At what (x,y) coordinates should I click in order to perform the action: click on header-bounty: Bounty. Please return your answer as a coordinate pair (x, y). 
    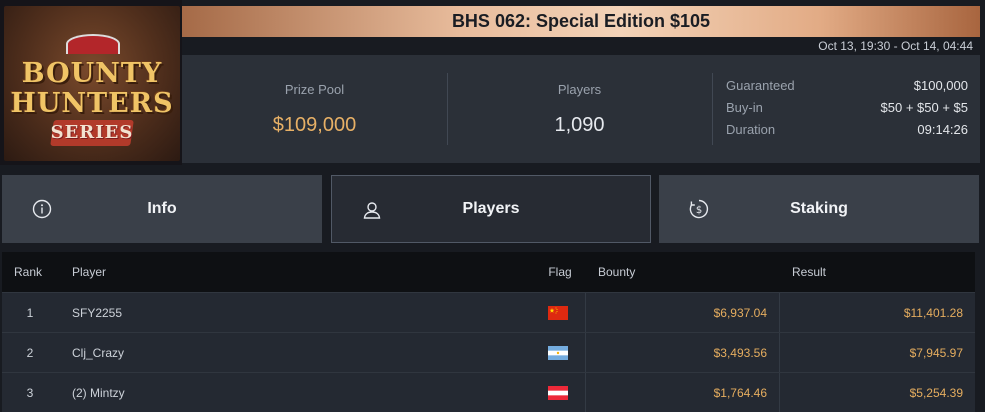
    Looking at the image, I should click on (616, 272).